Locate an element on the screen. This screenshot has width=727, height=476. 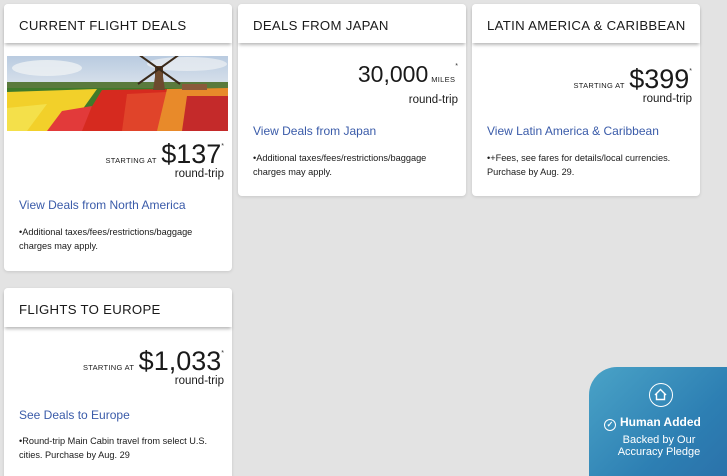
japan-price-block: 30,000 MILES * round-trip is located at coordinates (408, 83).